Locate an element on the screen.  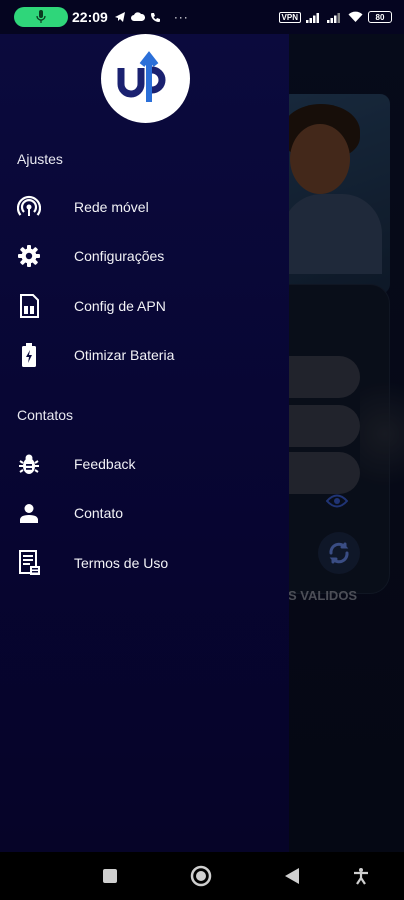
recents-button is located at coordinates (110, 876).